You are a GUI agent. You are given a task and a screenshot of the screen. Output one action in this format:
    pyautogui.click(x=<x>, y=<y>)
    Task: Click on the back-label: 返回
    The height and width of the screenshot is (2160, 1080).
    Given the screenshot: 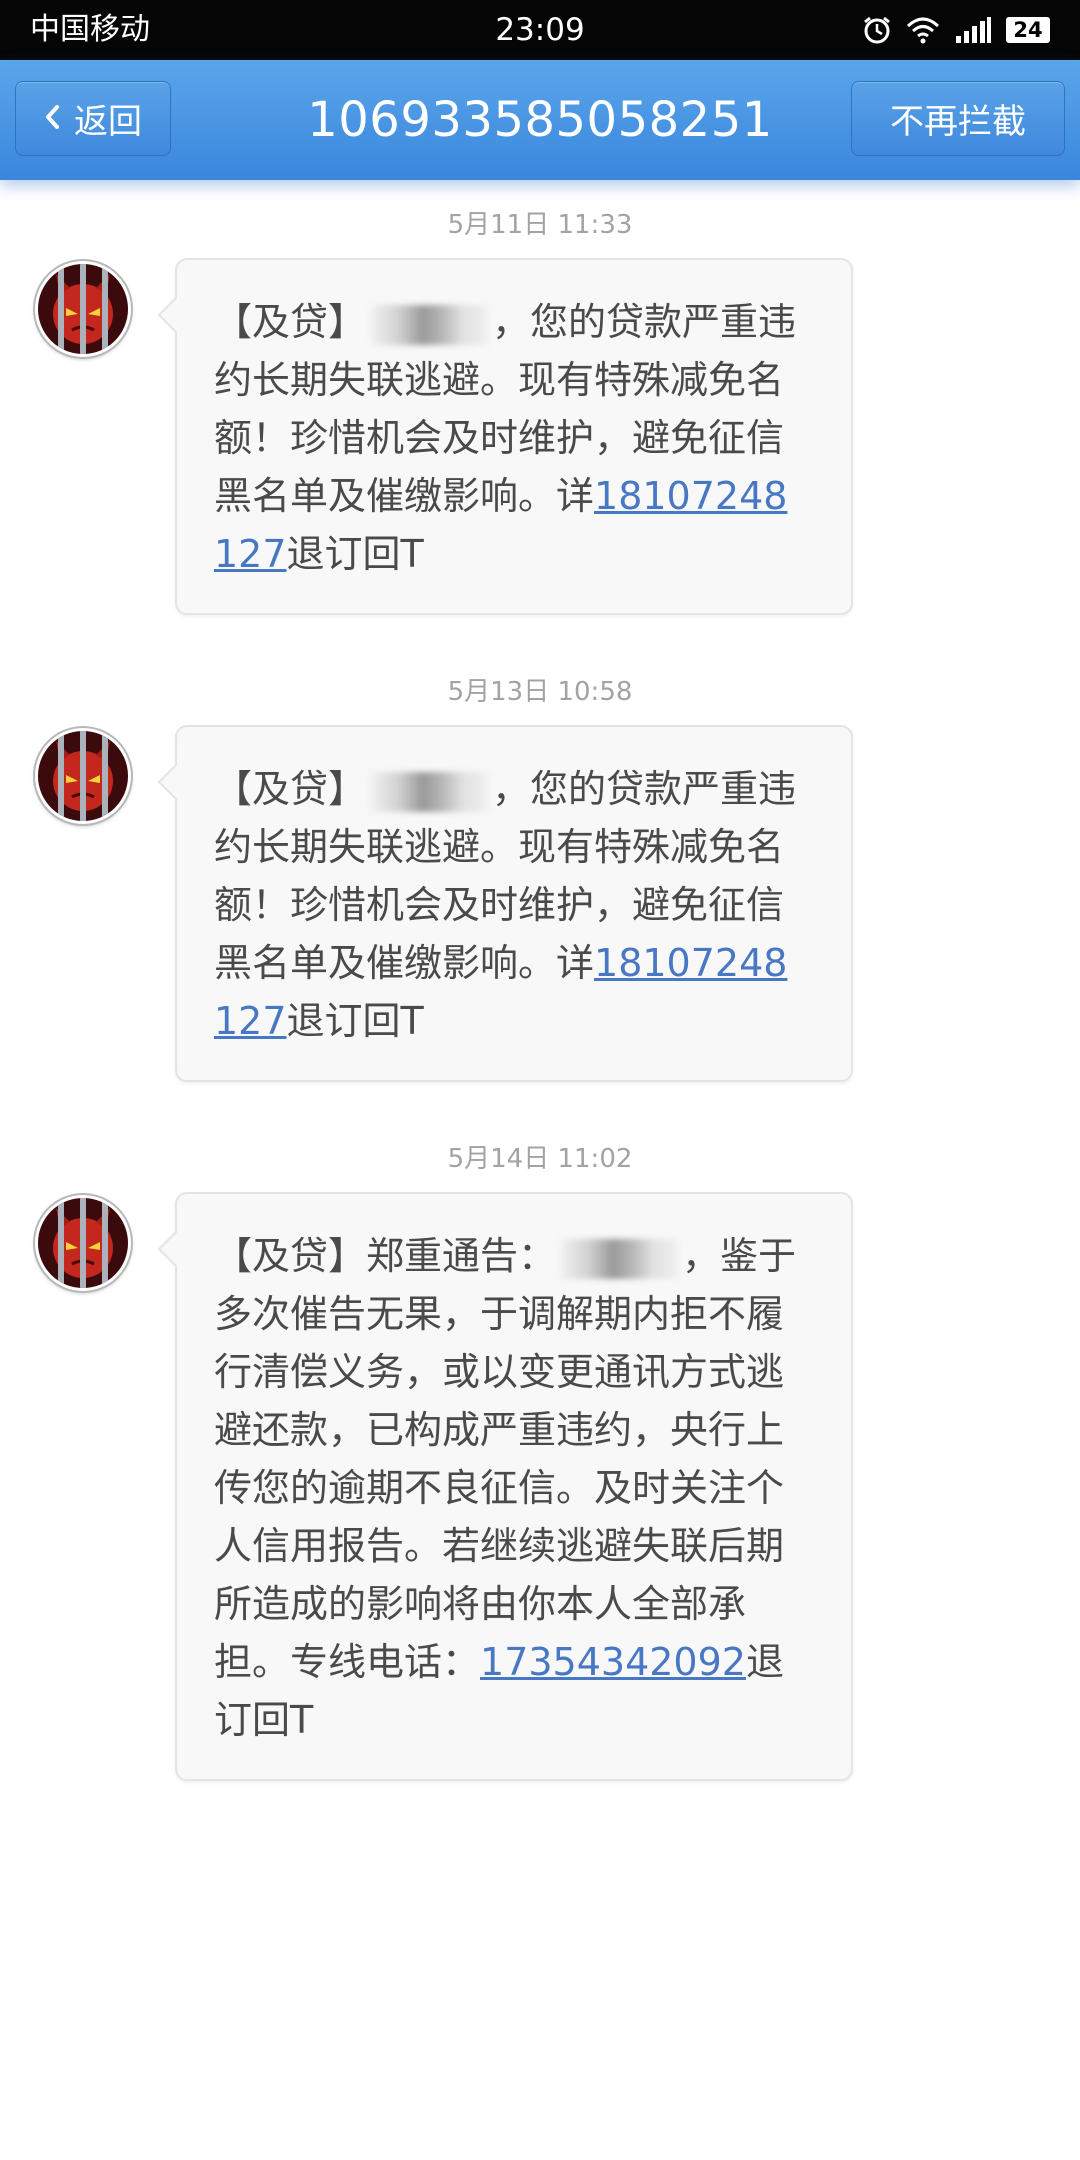 What is the action you would take?
    pyautogui.click(x=108, y=122)
    